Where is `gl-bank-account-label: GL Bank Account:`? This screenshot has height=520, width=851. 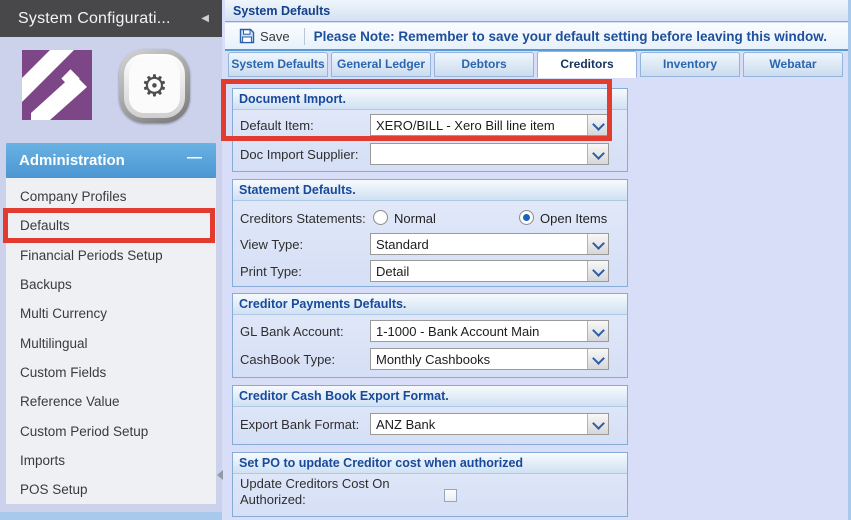 gl-bank-account-label: GL Bank Account: is located at coordinates (292, 331).